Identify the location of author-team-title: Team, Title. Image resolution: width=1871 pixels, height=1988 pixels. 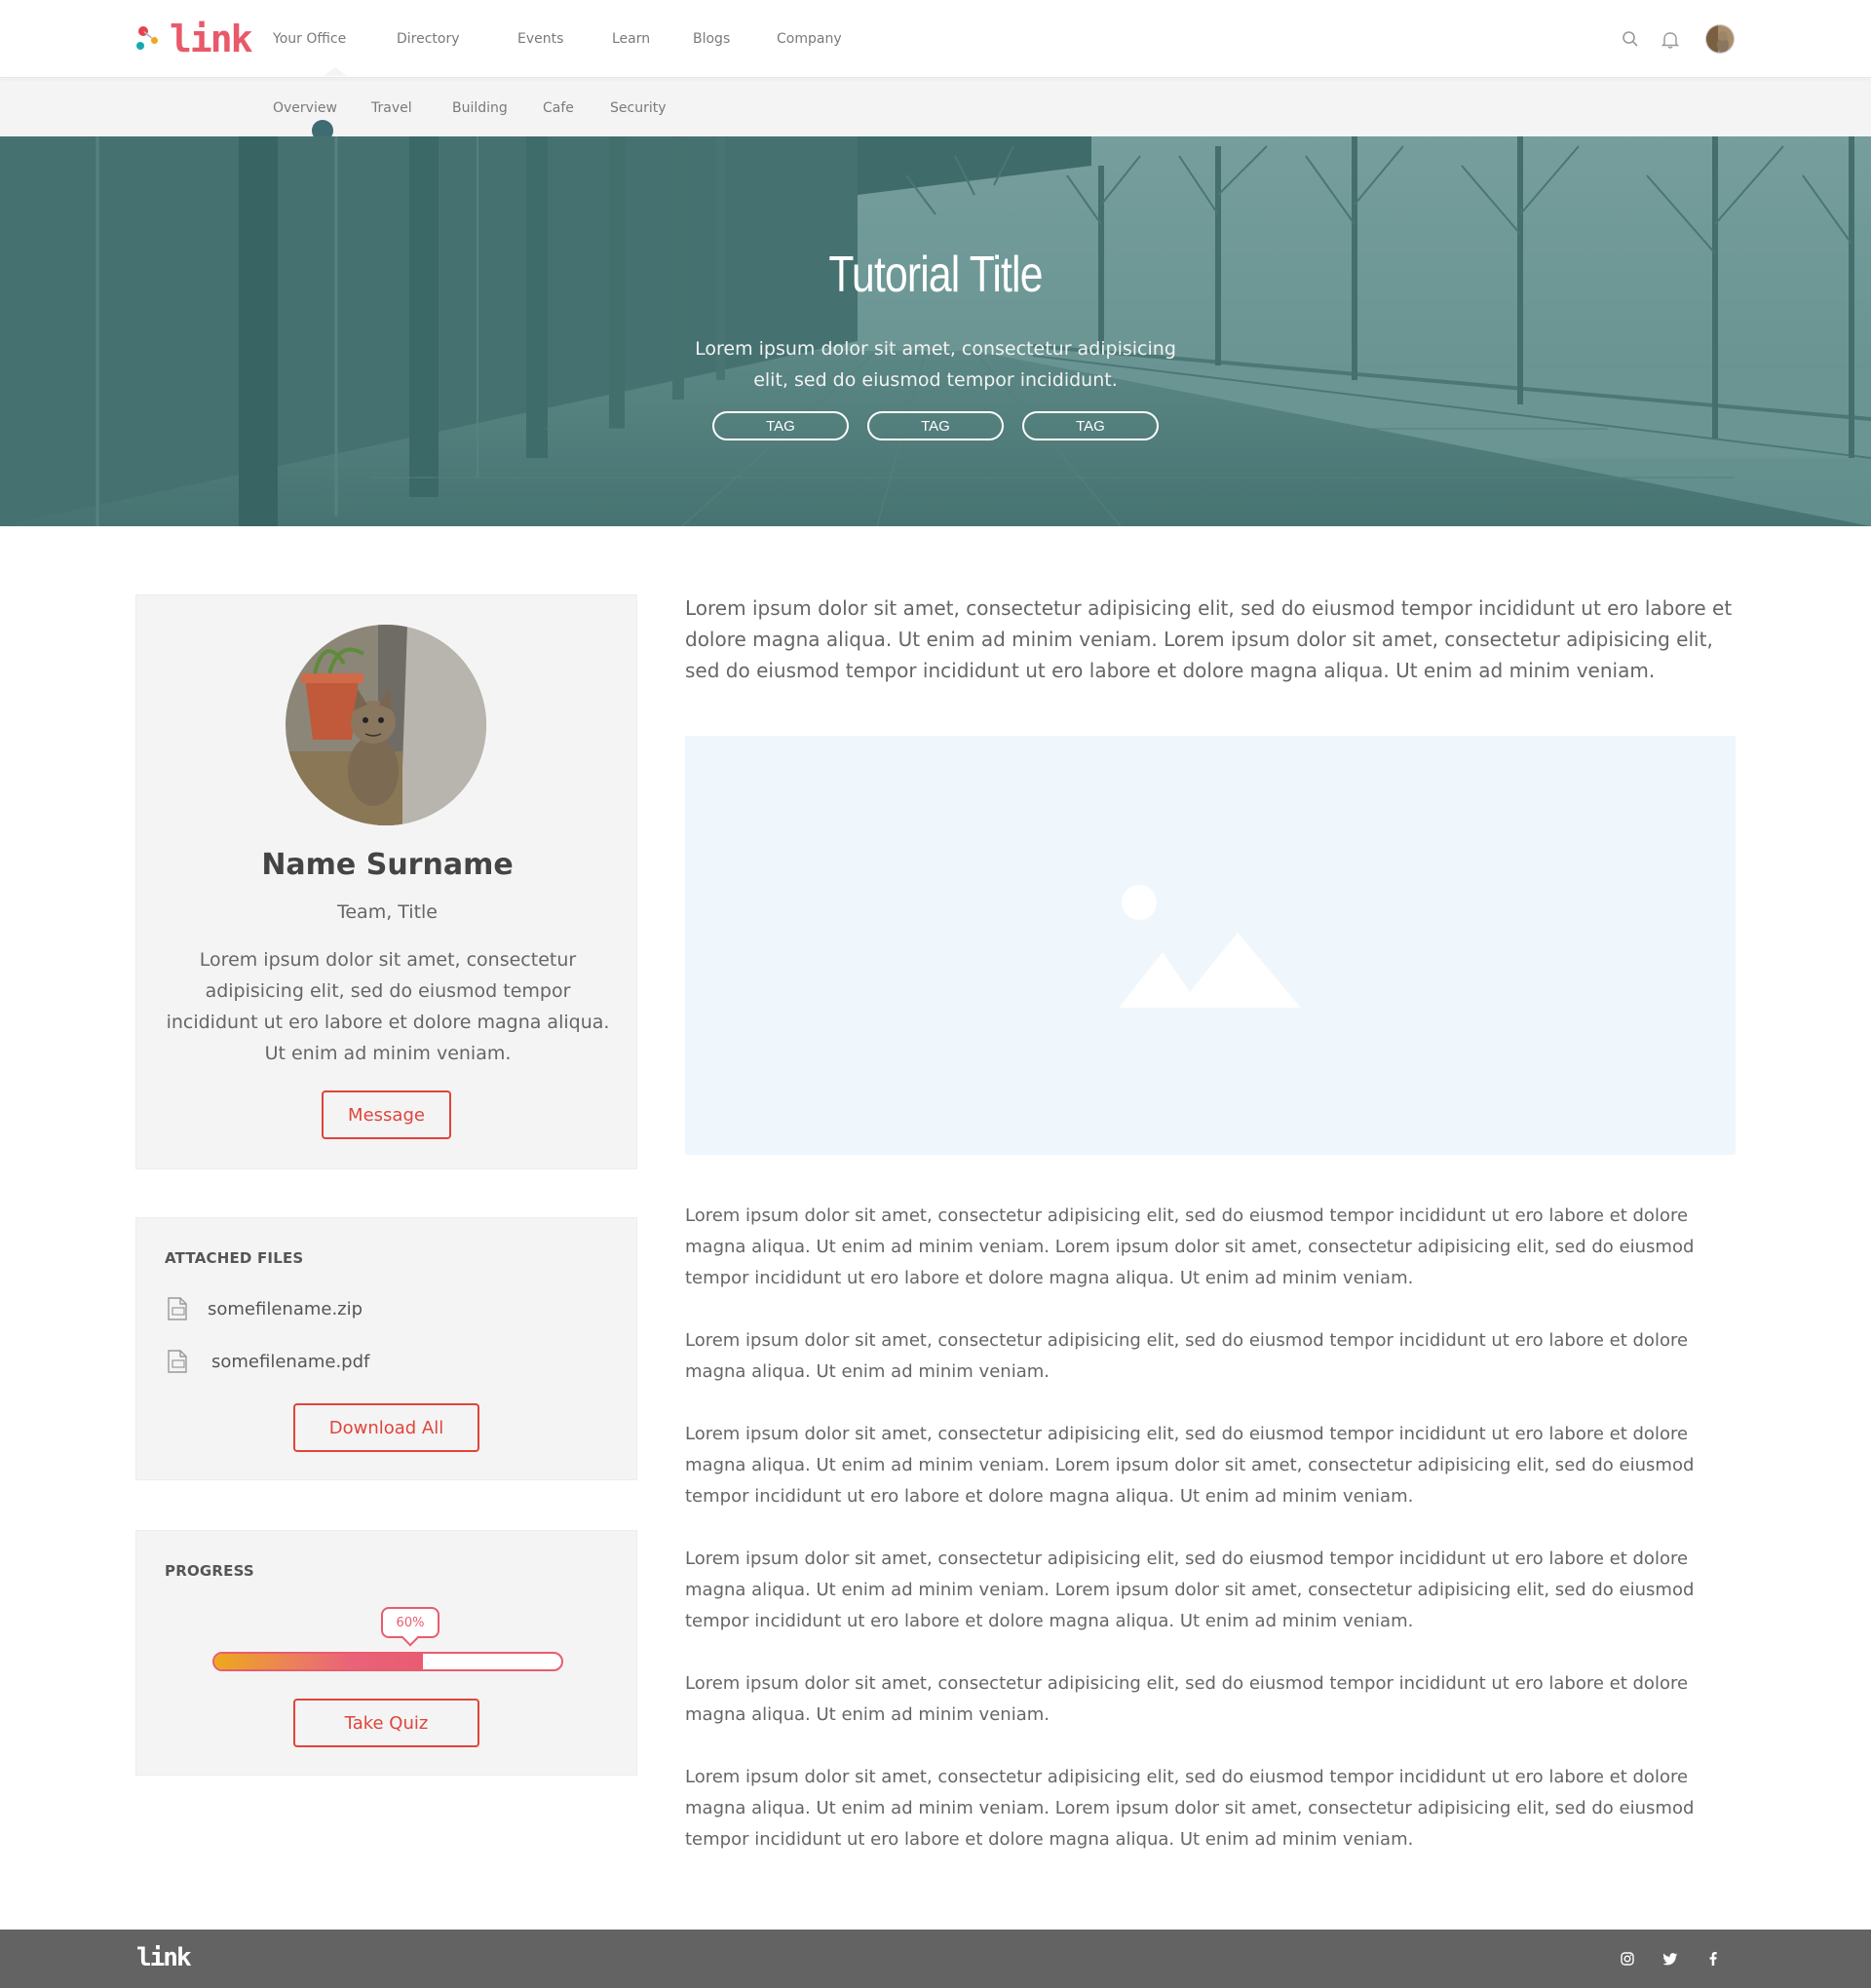
(387, 912).